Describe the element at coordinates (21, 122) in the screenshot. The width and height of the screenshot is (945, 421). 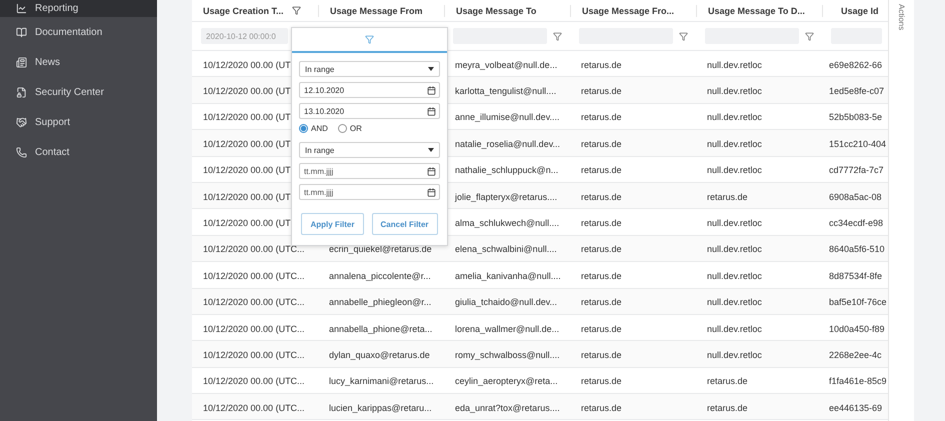
I see `handshake-icon` at that location.